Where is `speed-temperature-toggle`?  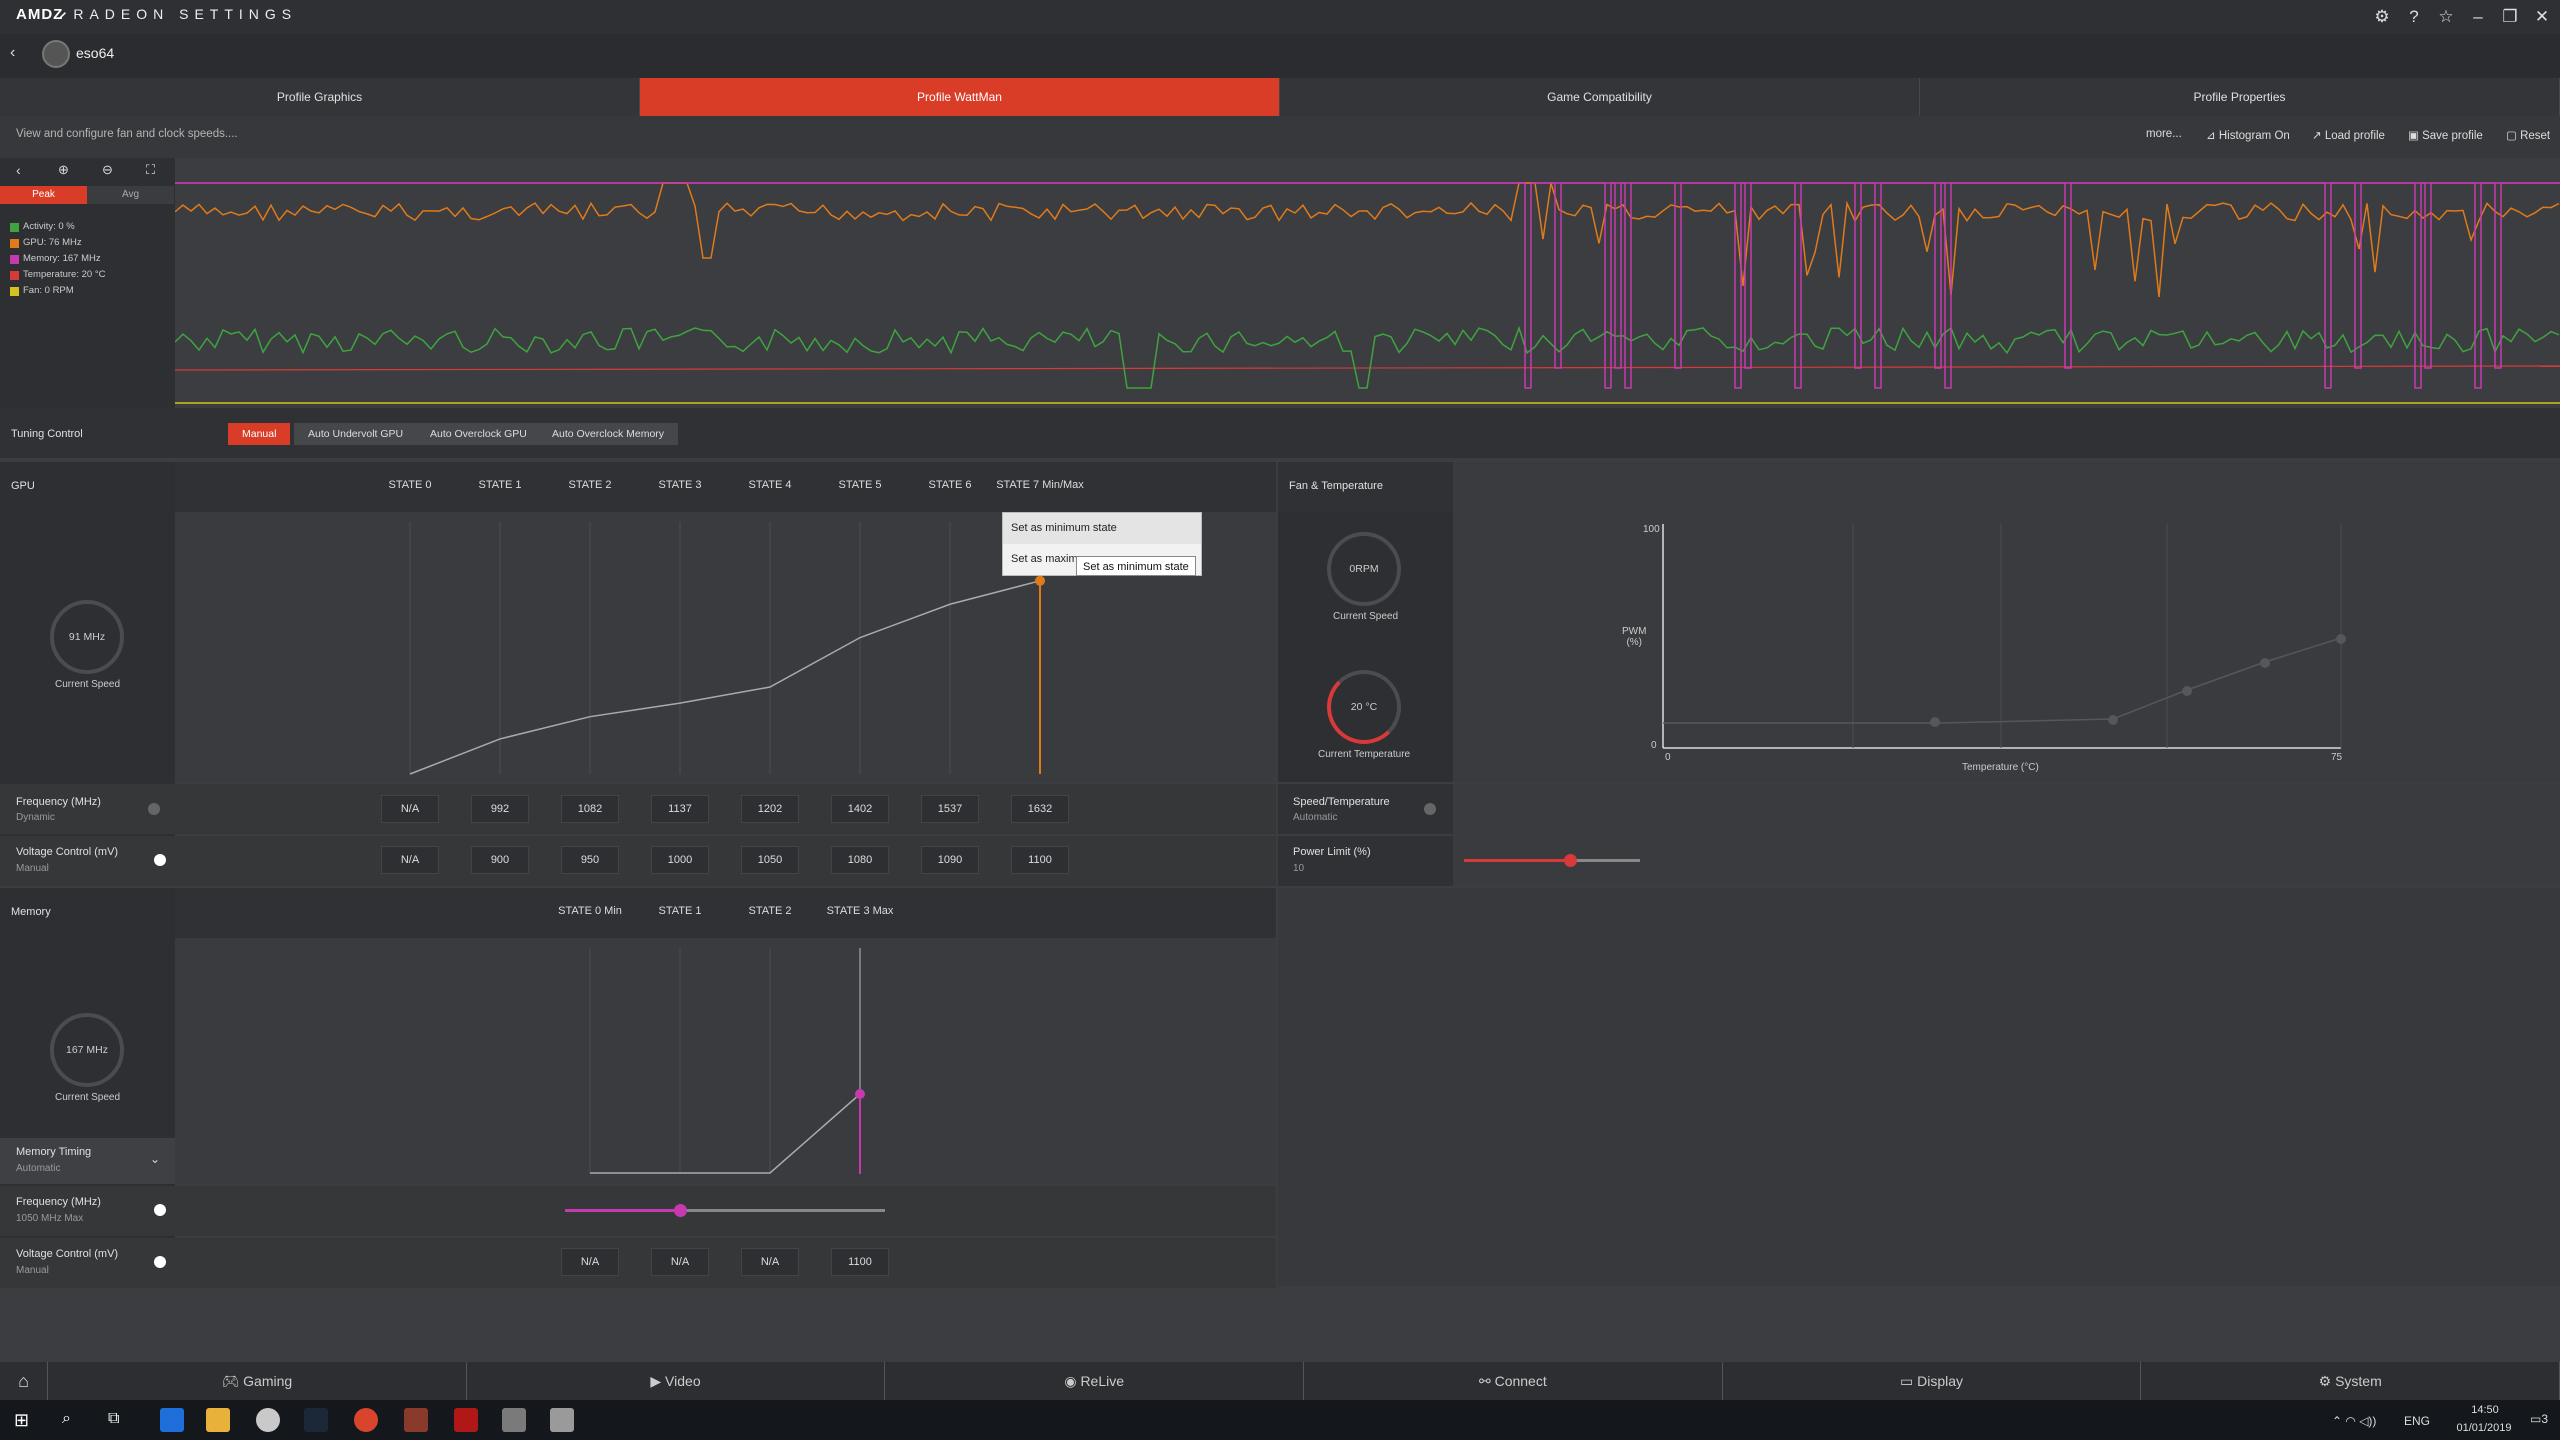 speed-temperature-toggle is located at coordinates (1430, 809).